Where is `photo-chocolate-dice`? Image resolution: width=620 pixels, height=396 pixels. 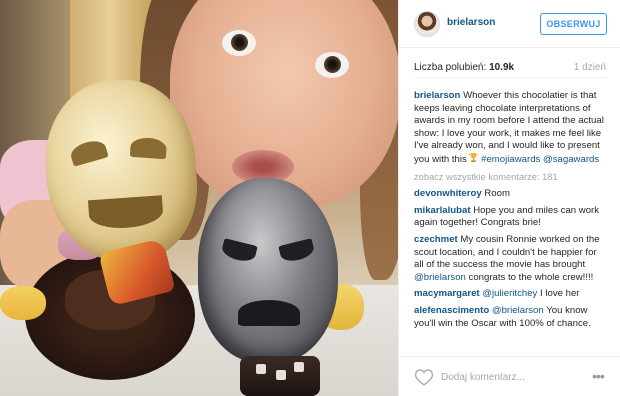
photo-chocolate-dice is located at coordinates (280, 376).